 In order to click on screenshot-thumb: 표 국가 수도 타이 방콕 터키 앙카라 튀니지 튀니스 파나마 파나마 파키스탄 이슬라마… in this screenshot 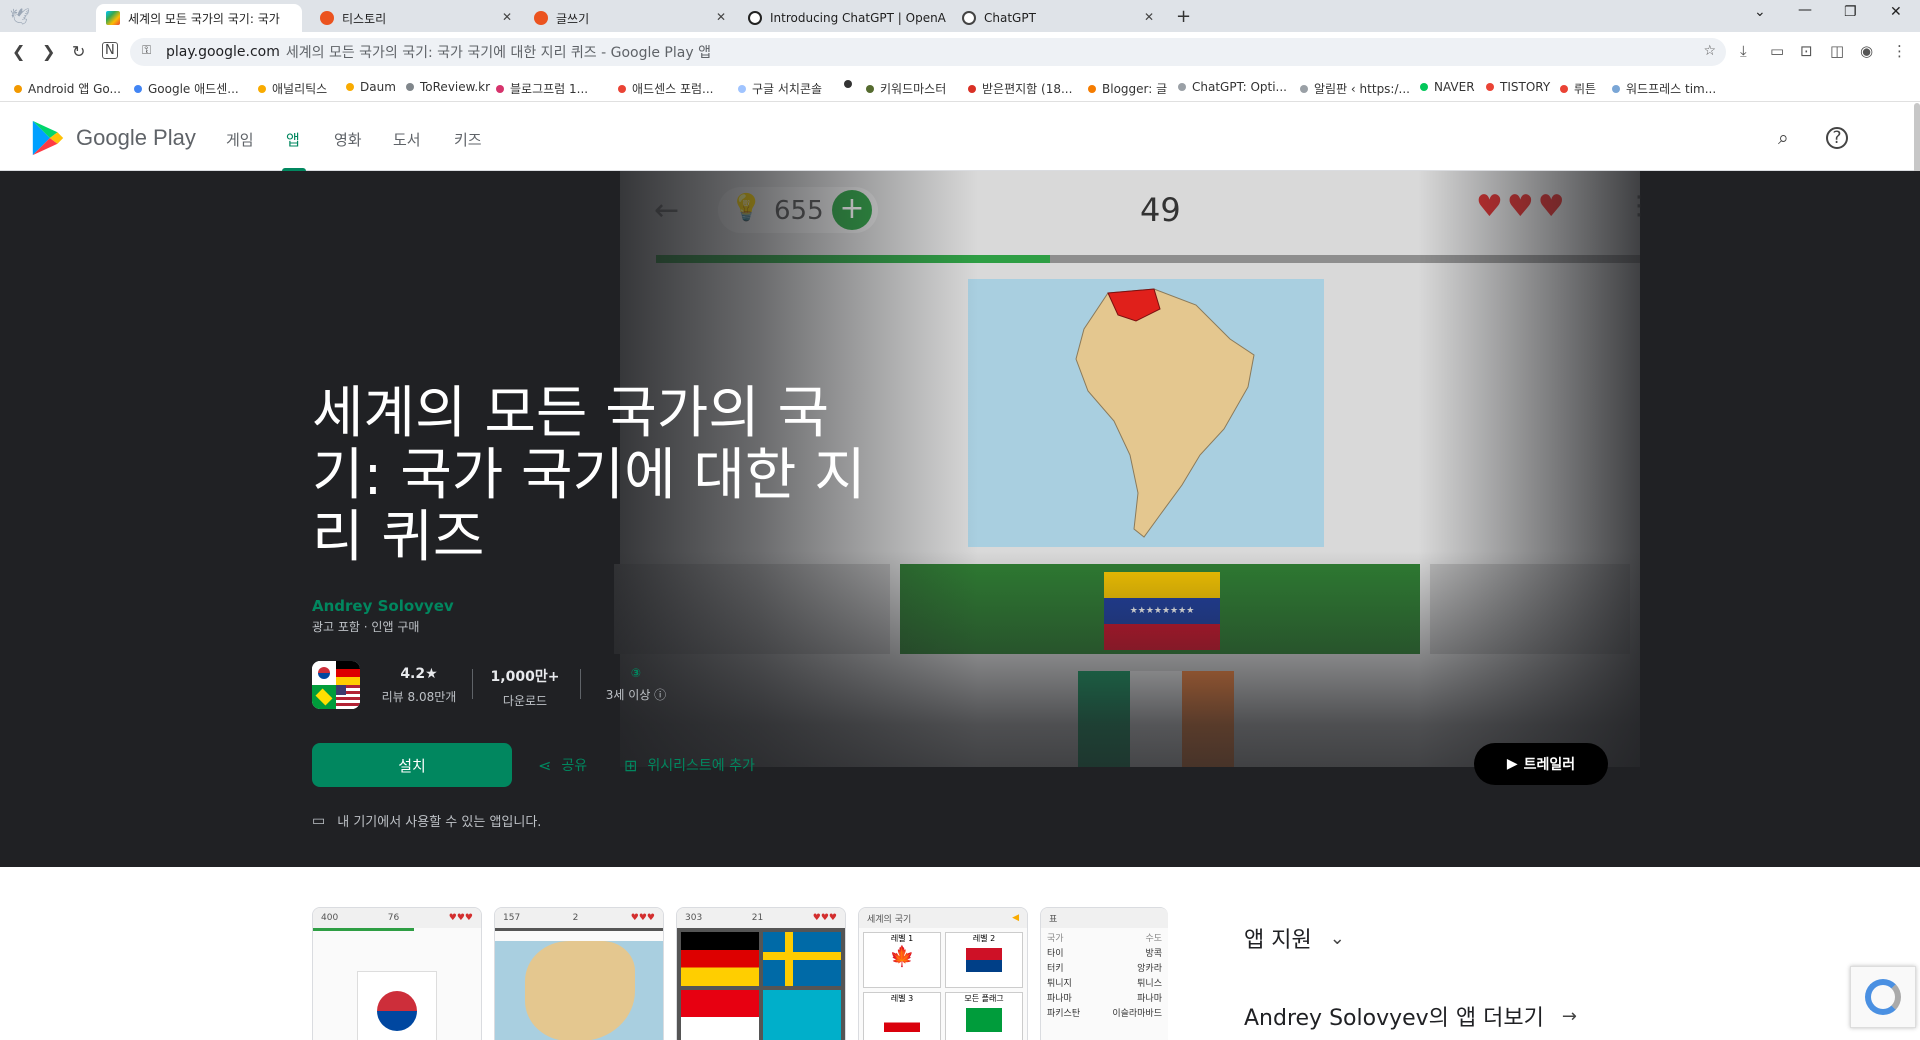, I will do `click(1104, 973)`.